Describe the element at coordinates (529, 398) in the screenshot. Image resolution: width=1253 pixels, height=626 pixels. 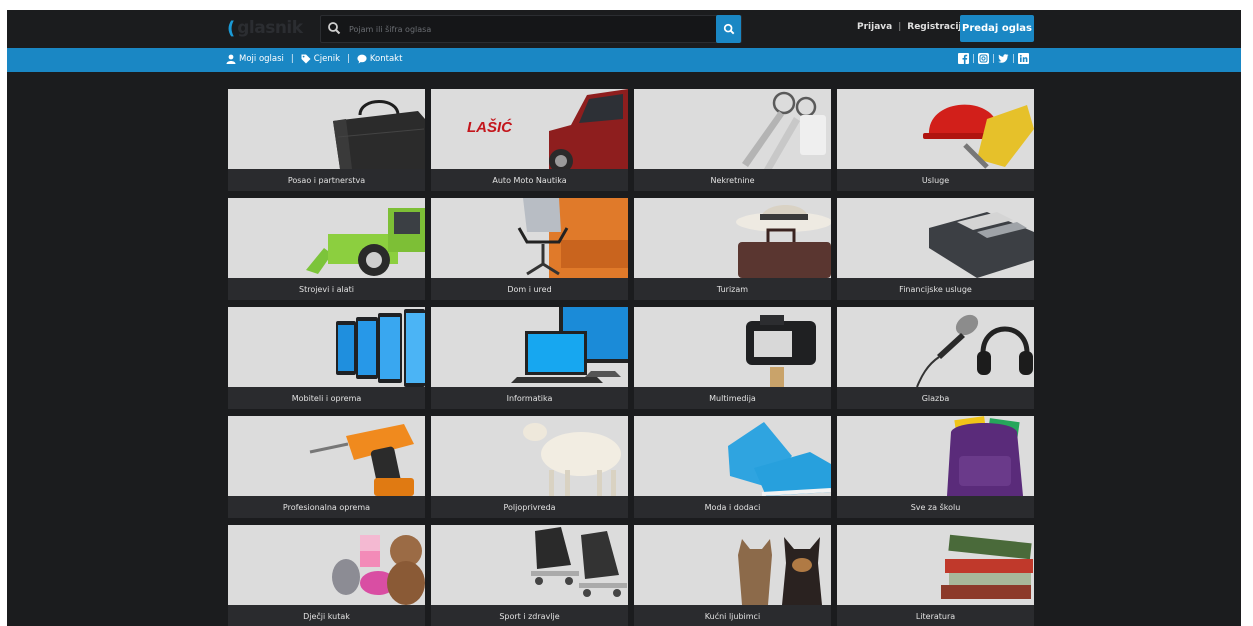
I see `category-label: Informatika` at that location.